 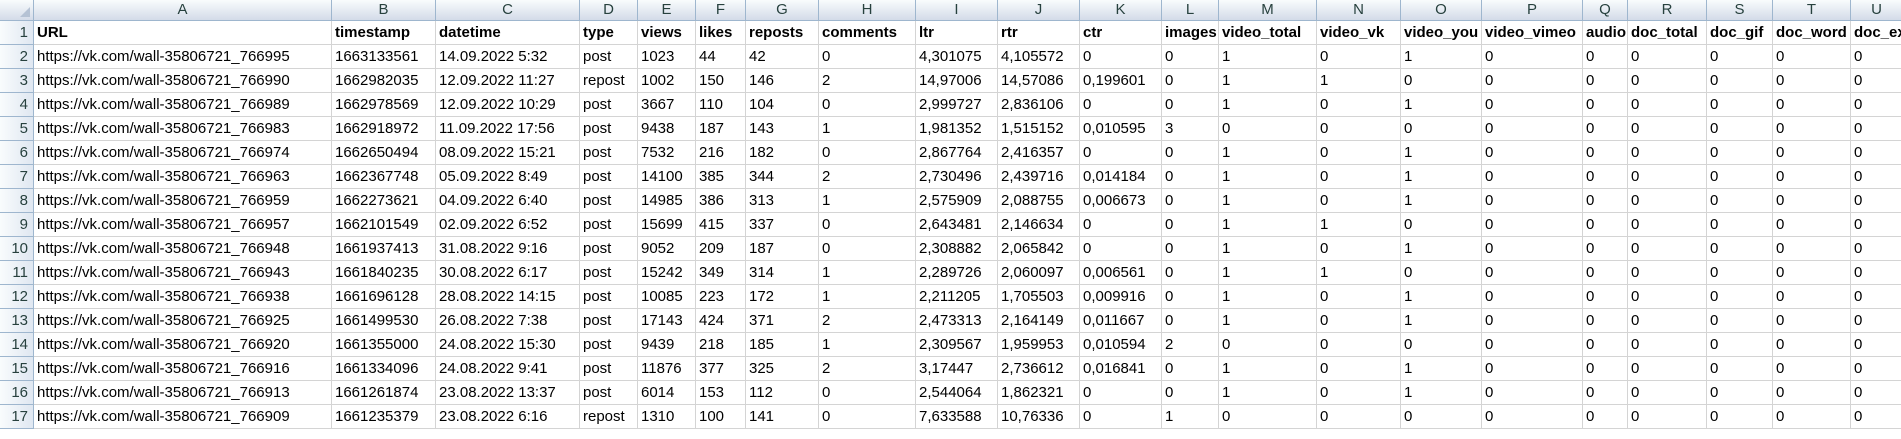 What do you see at coordinates (1039, 129) in the screenshot?
I see `table-cell: 1,515152` at bounding box center [1039, 129].